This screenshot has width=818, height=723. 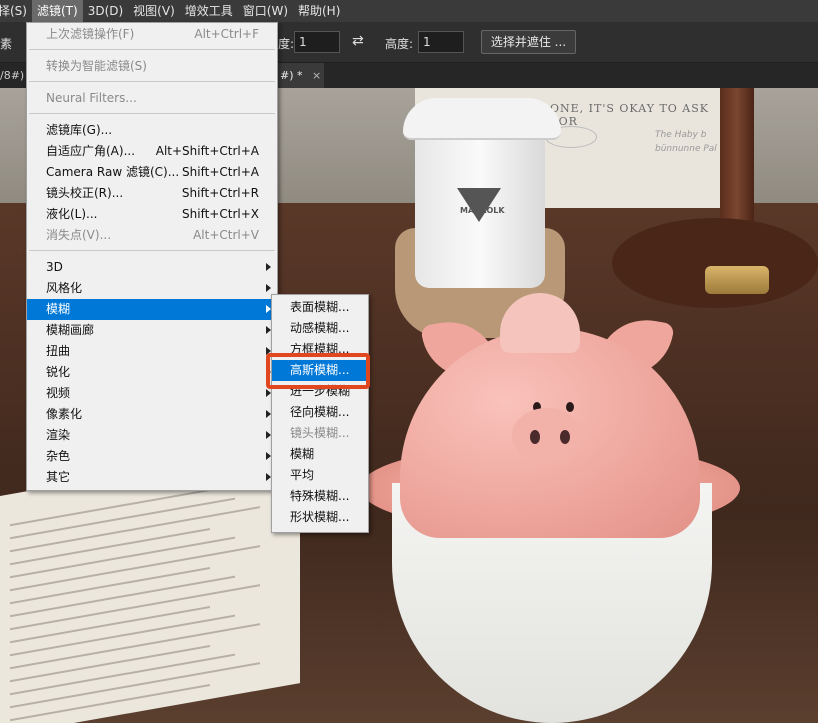 I want to click on filter-menu-item: 扭曲, so click(x=152, y=351).